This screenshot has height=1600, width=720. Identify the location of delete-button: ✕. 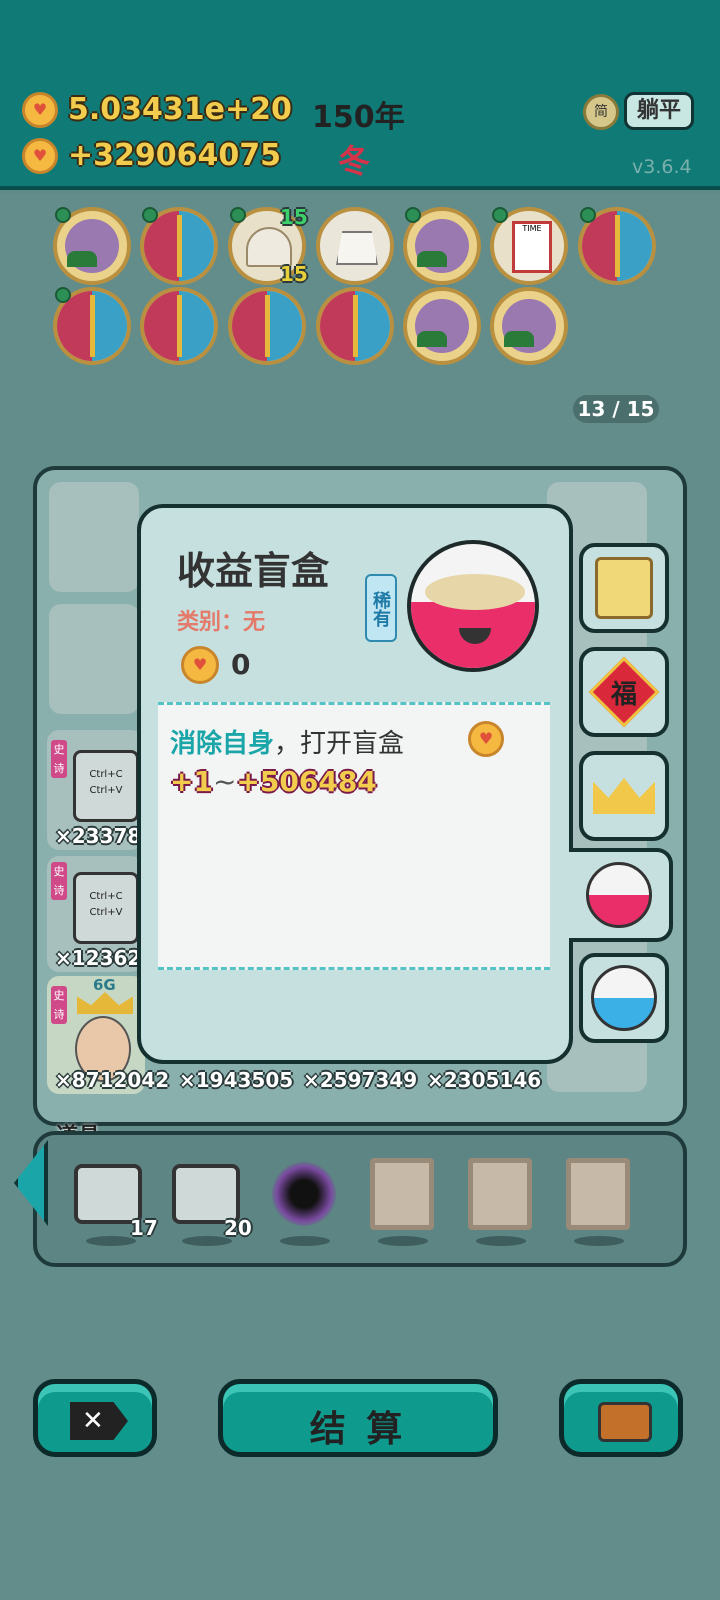
(95, 1418).